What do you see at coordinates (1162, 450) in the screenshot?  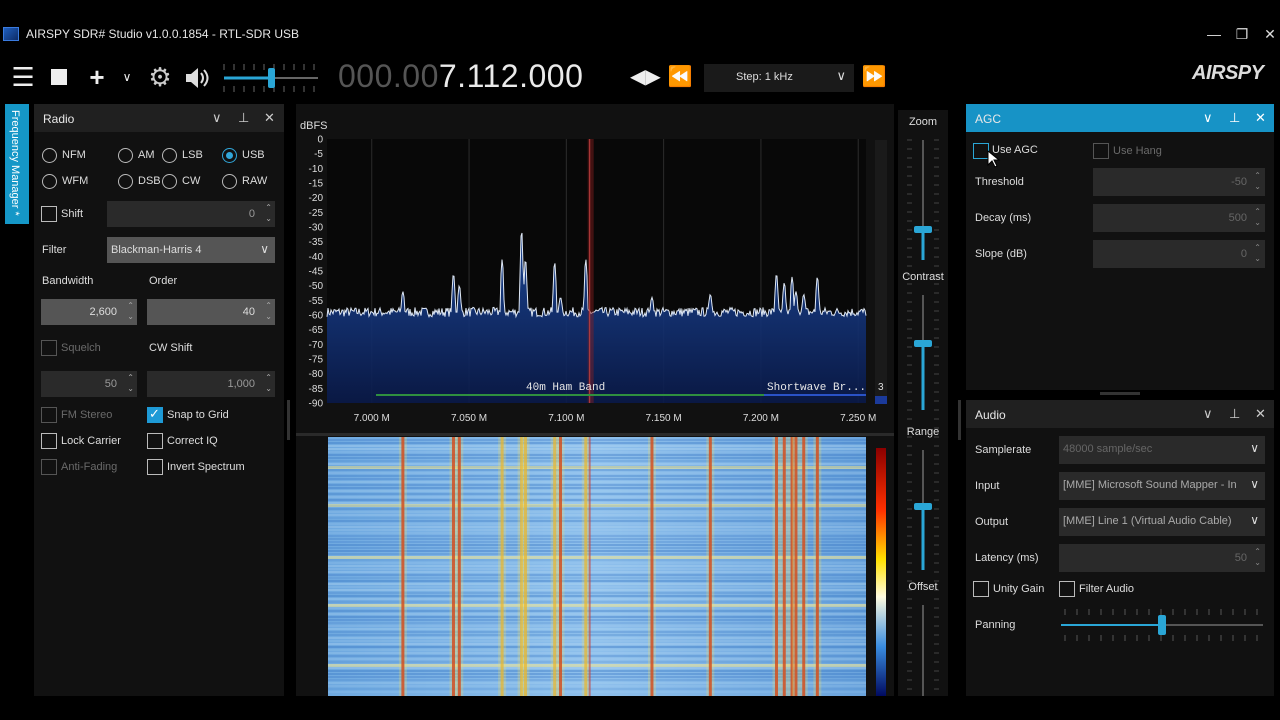 I see `samplerate-select: 48000 sample/sec ∨` at bounding box center [1162, 450].